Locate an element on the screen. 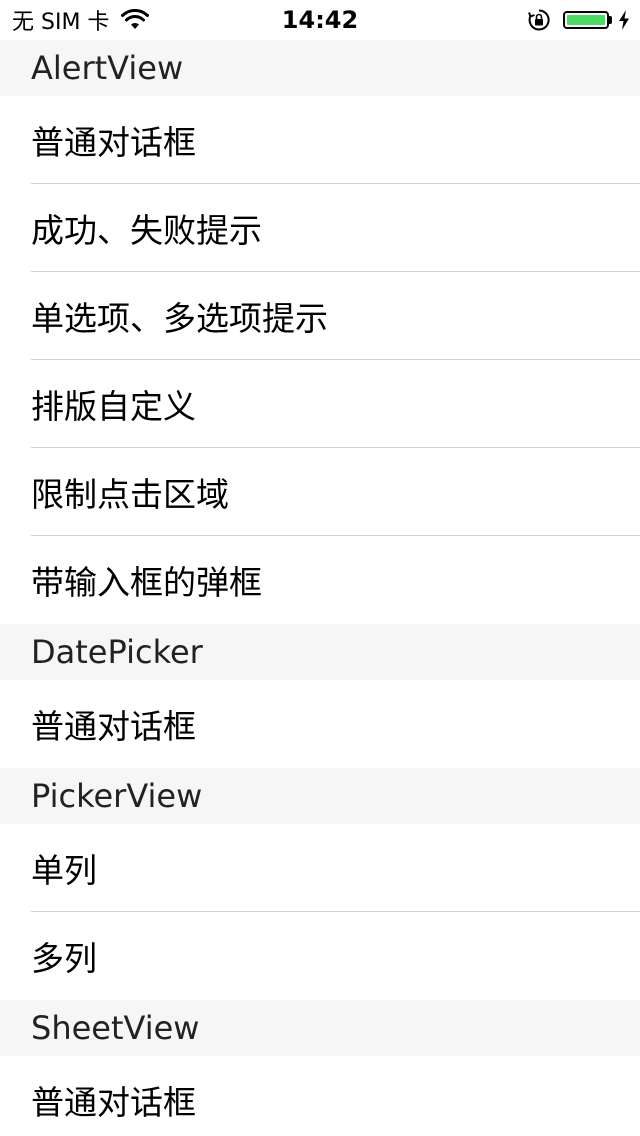 The width and height of the screenshot is (640, 1136). list-item-limit-click-area: 限制点击区域 is located at coordinates (320, 492).